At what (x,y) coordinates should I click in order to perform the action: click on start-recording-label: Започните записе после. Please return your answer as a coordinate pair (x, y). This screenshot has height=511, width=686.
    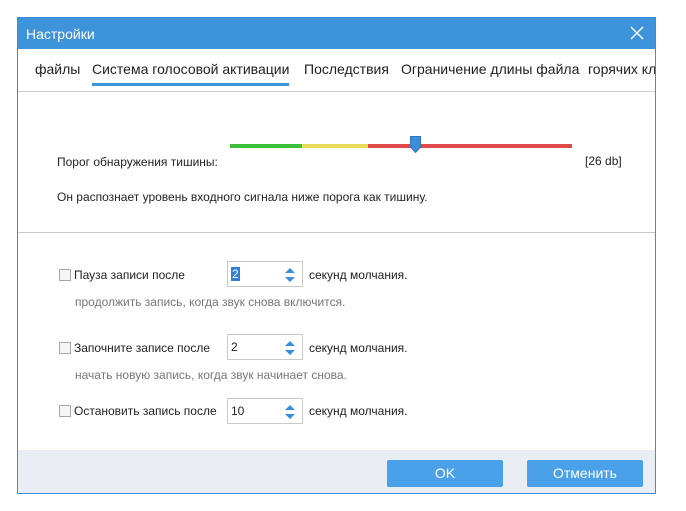
    Looking at the image, I should click on (142, 348).